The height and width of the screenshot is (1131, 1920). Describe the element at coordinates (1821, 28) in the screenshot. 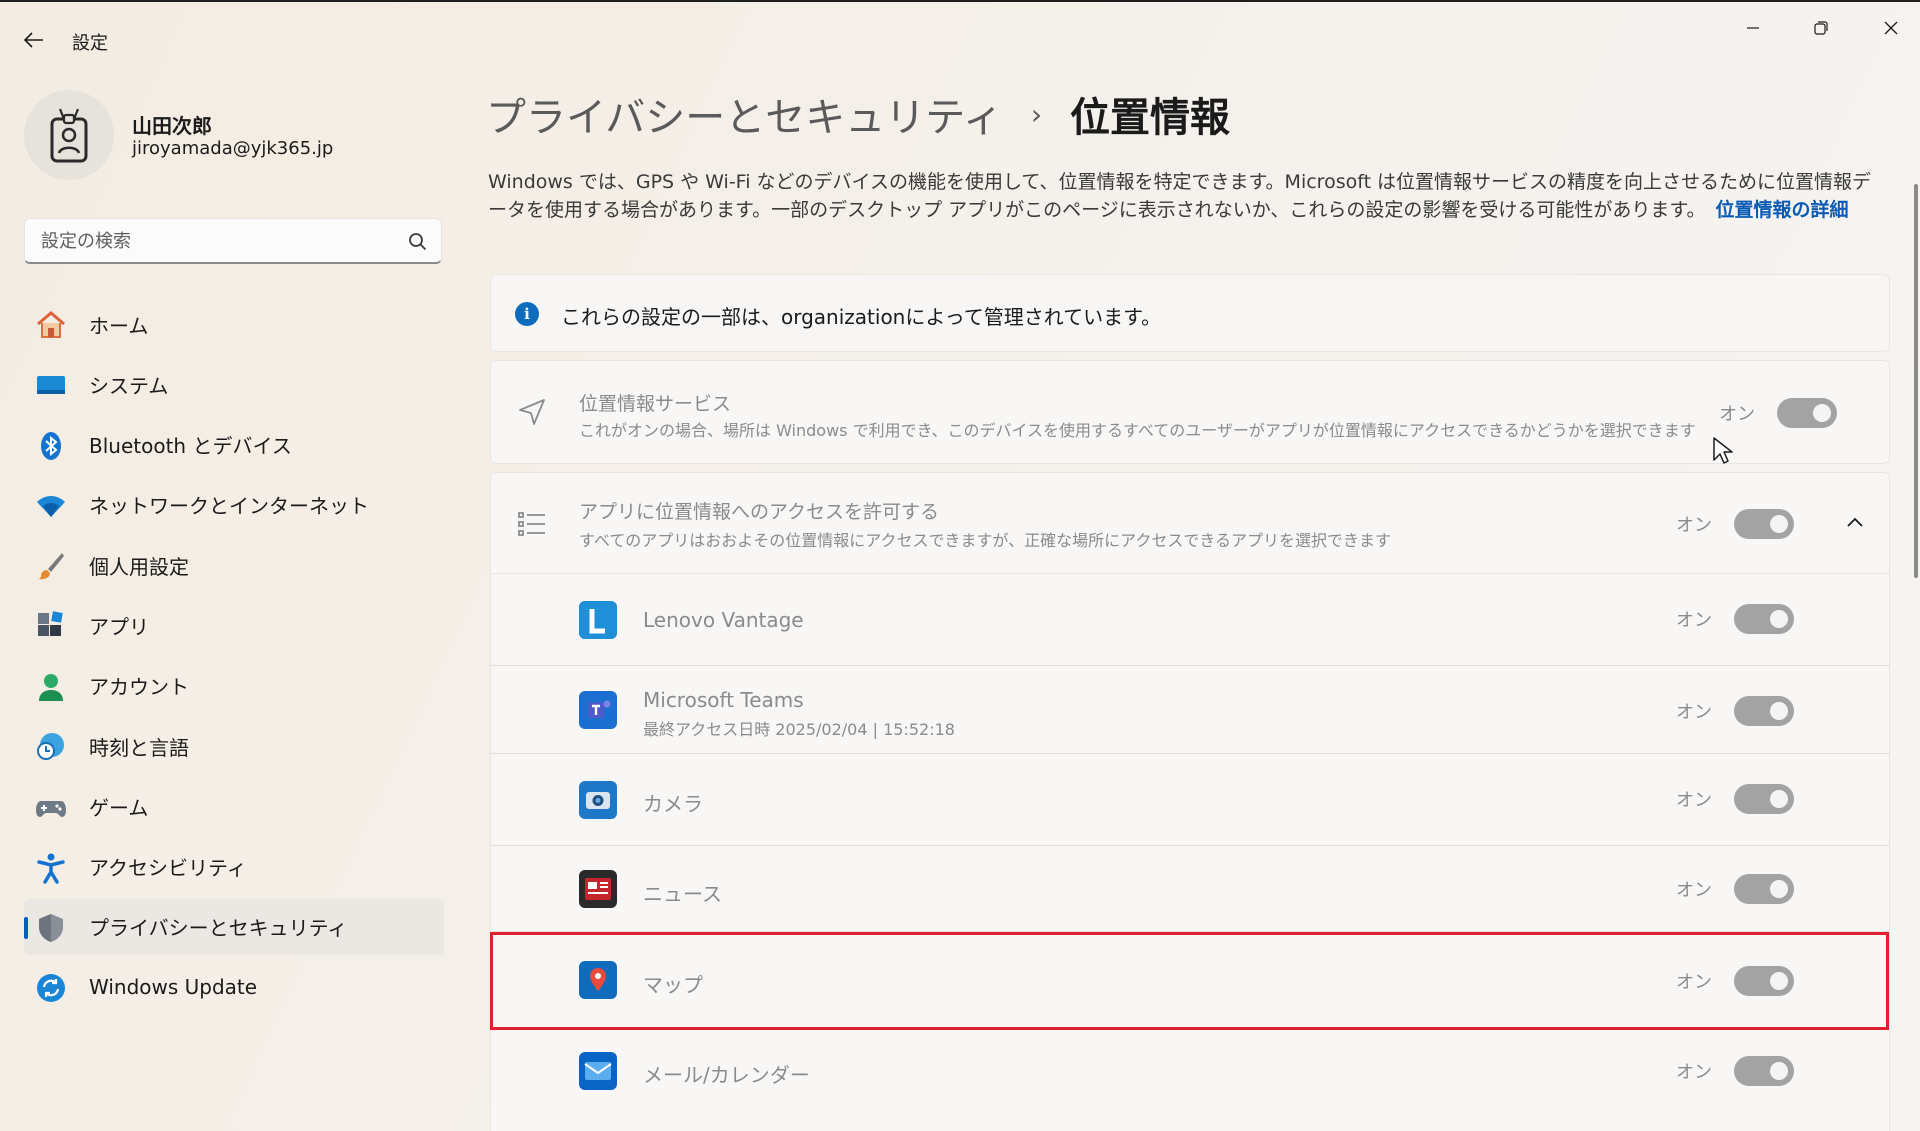

I see `maximize-button` at that location.